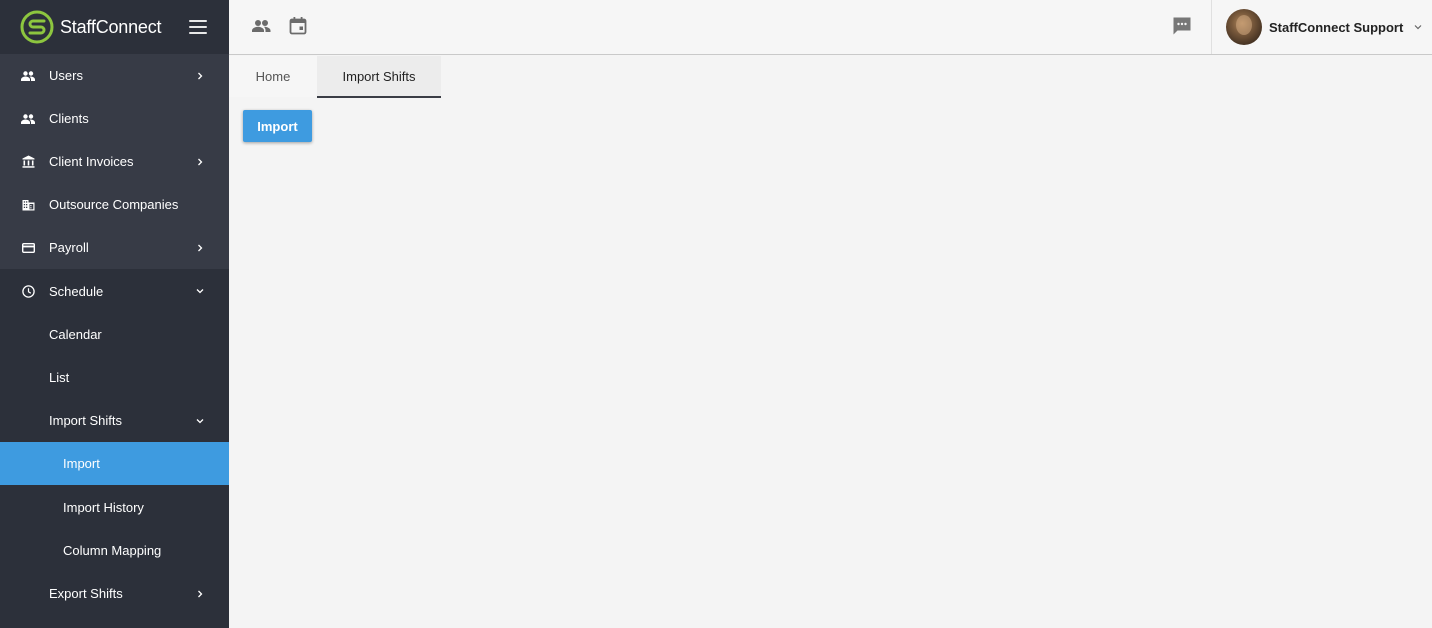 This screenshot has width=1432, height=628. I want to click on sidebar-item-label: Calendar, so click(75, 334).